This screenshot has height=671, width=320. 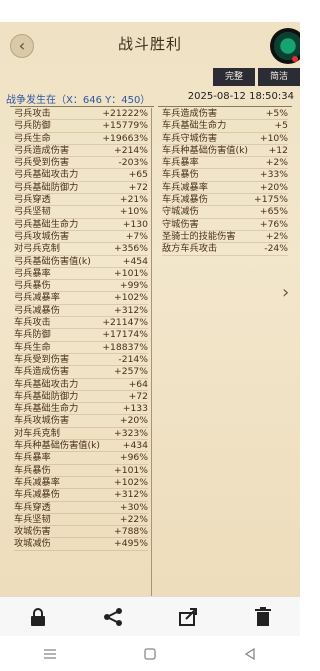 I want to click on stat-label: 弓兵造成伤害, so click(x=42, y=150).